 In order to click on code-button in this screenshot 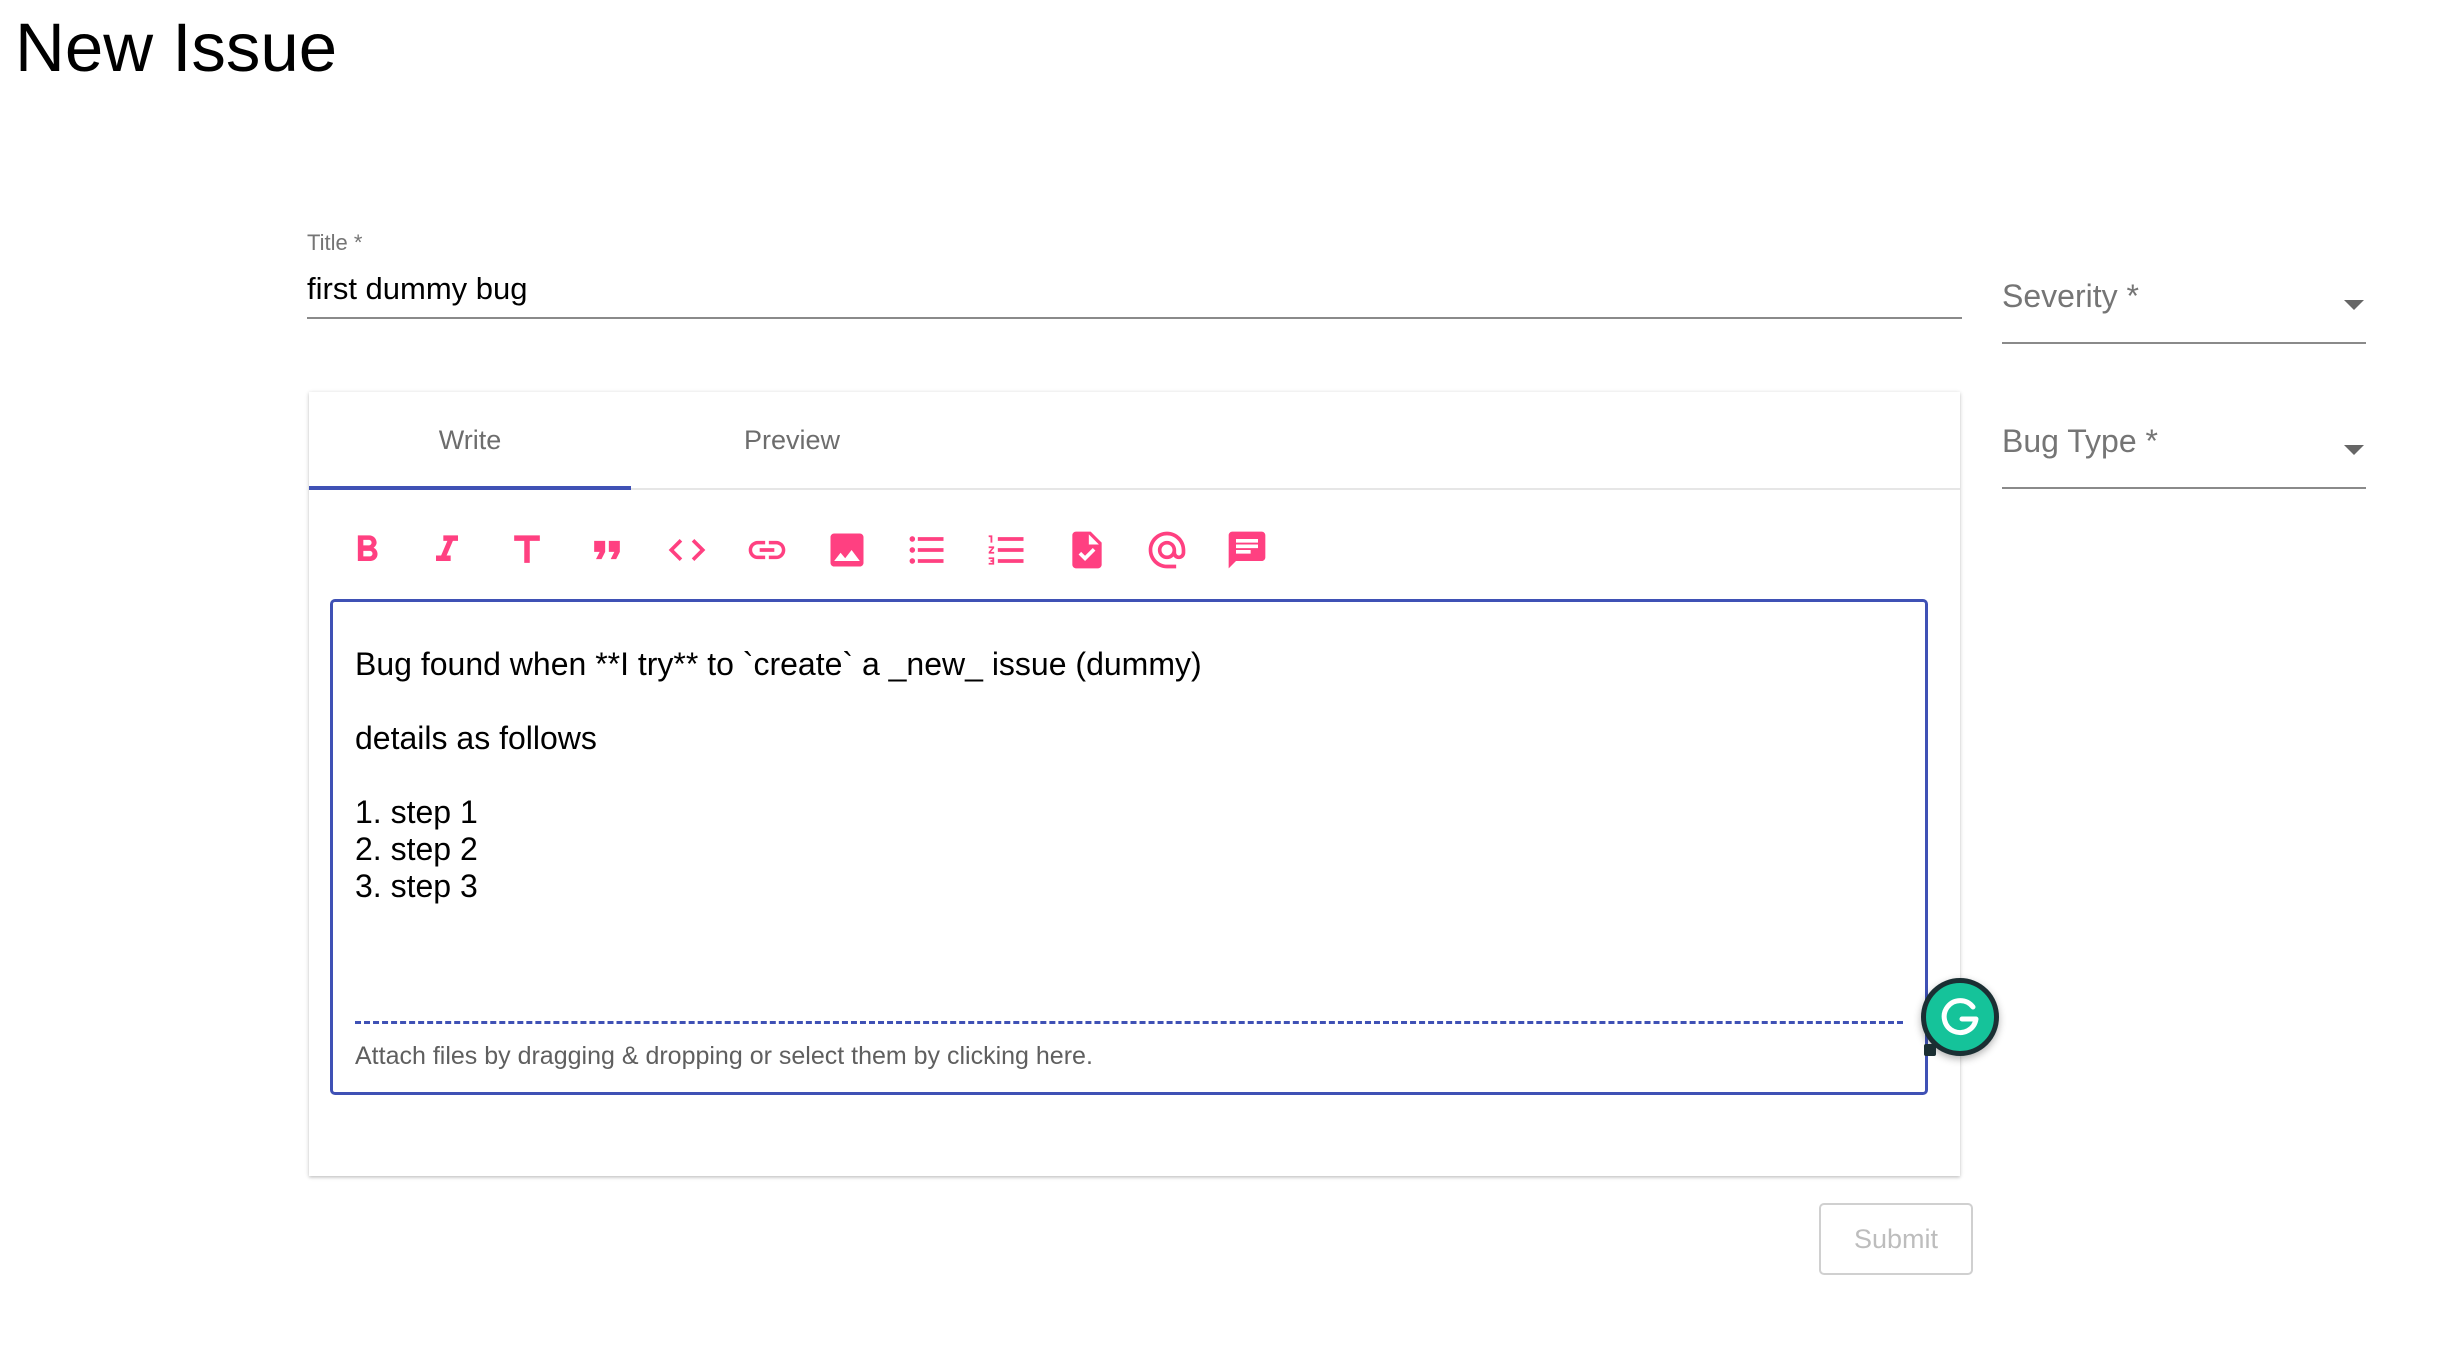, I will do `click(705, 550)`.